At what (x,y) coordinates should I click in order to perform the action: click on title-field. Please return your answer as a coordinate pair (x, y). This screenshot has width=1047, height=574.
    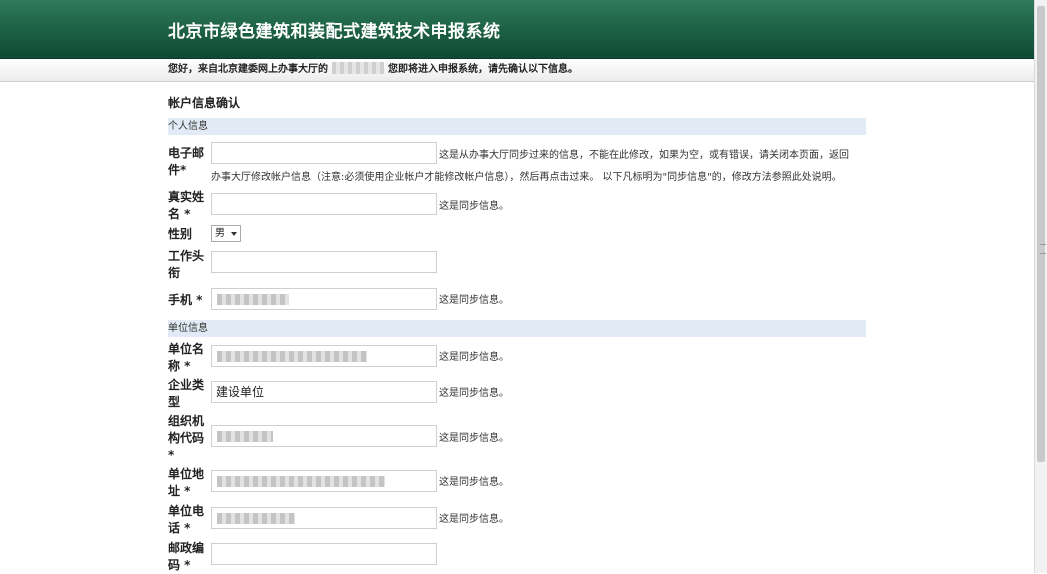
    Looking at the image, I should click on (324, 262).